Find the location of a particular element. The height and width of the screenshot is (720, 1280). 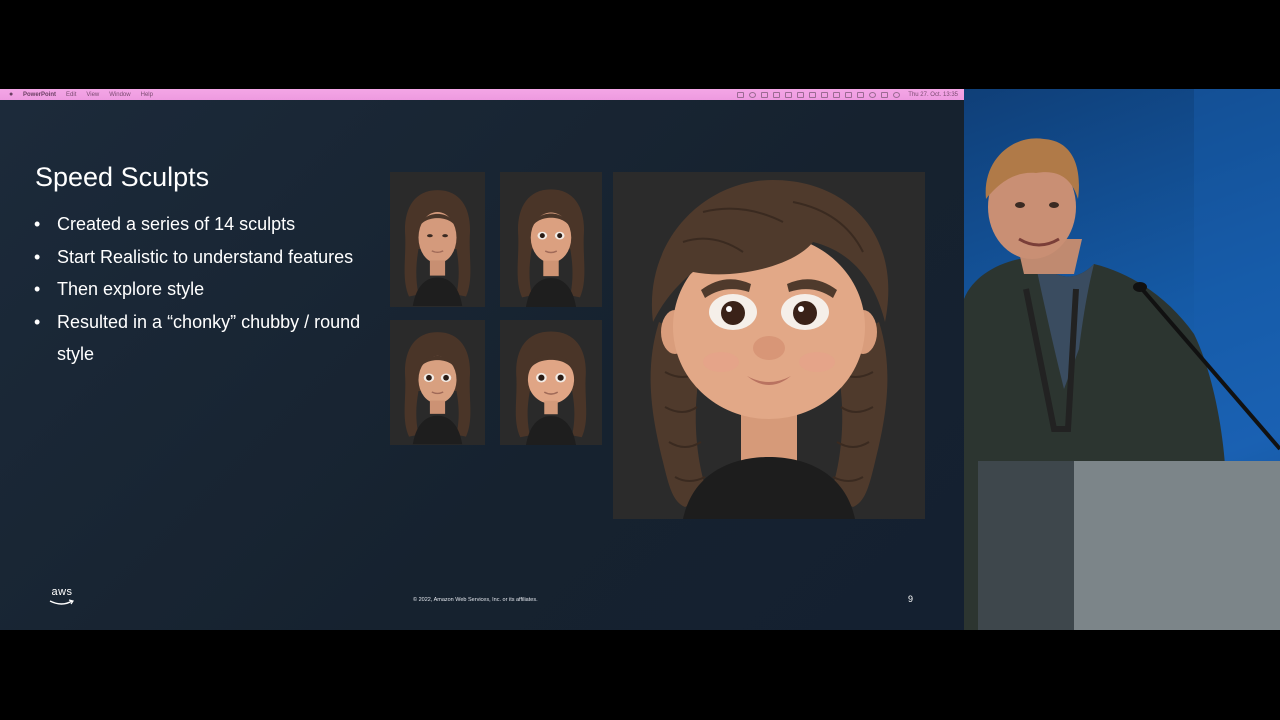

aws-smile-icon is located at coordinates (61, 602).